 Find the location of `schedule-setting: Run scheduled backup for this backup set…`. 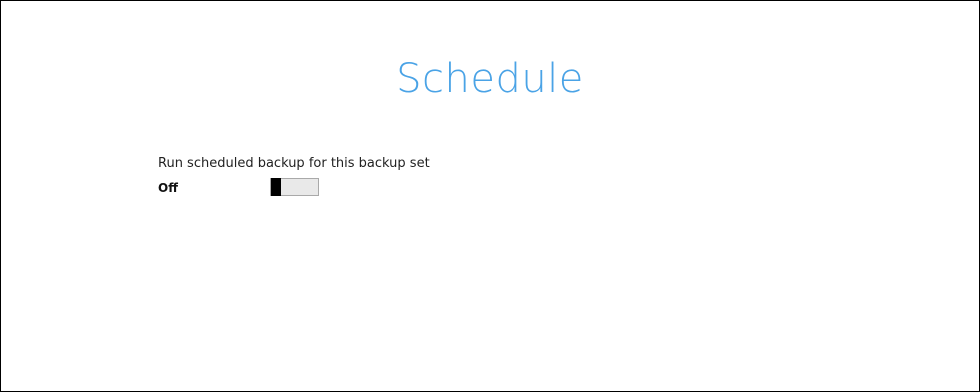

schedule-setting: Run scheduled backup for this backup set… is located at coordinates (294, 177).